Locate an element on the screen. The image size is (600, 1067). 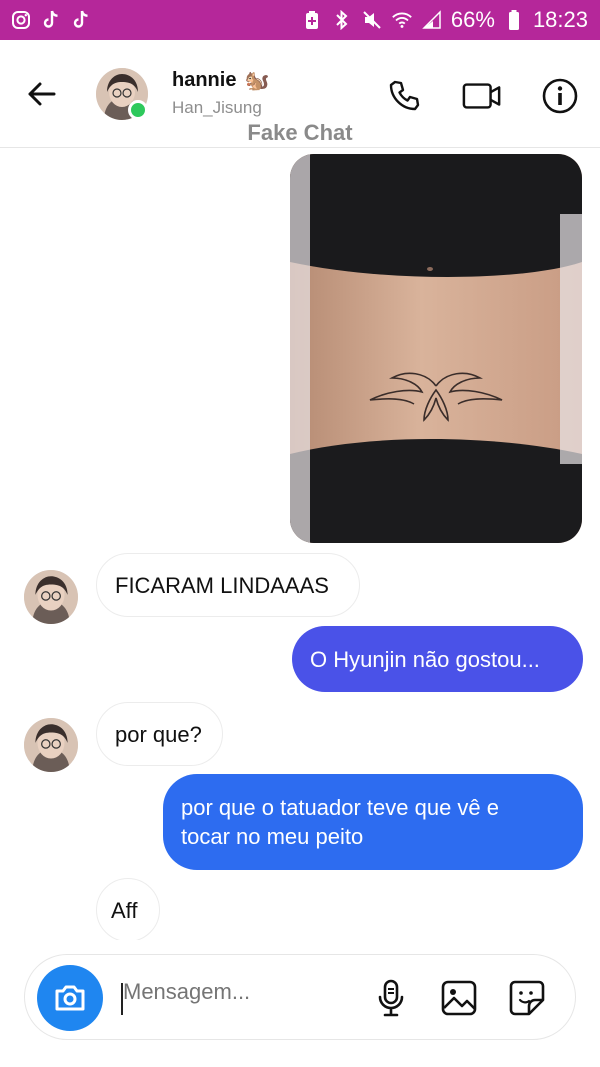
video-camera-icon is located at coordinates (481, 96).